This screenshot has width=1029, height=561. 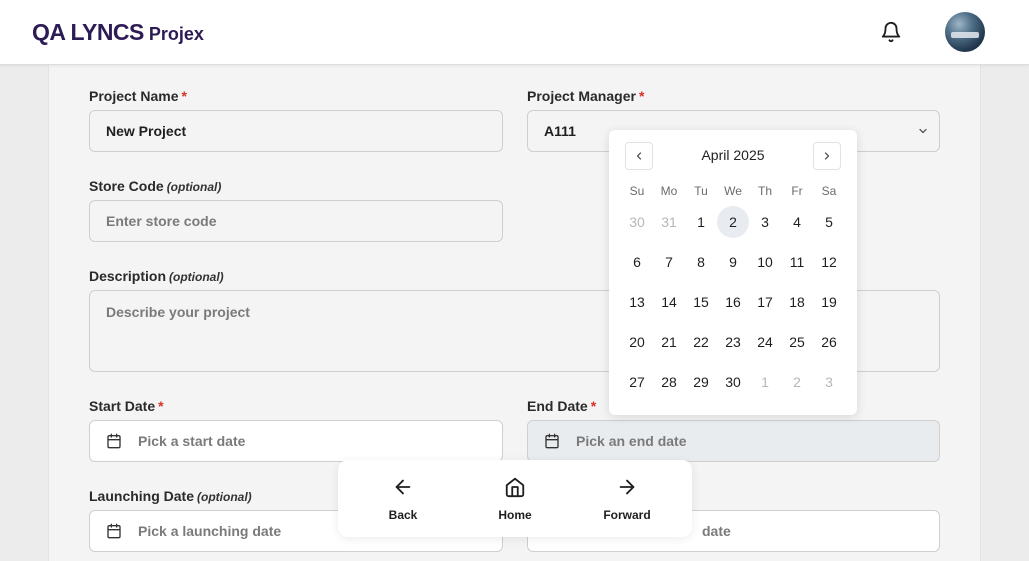 I want to click on start-date-label-text: Start Date, so click(x=122, y=406).